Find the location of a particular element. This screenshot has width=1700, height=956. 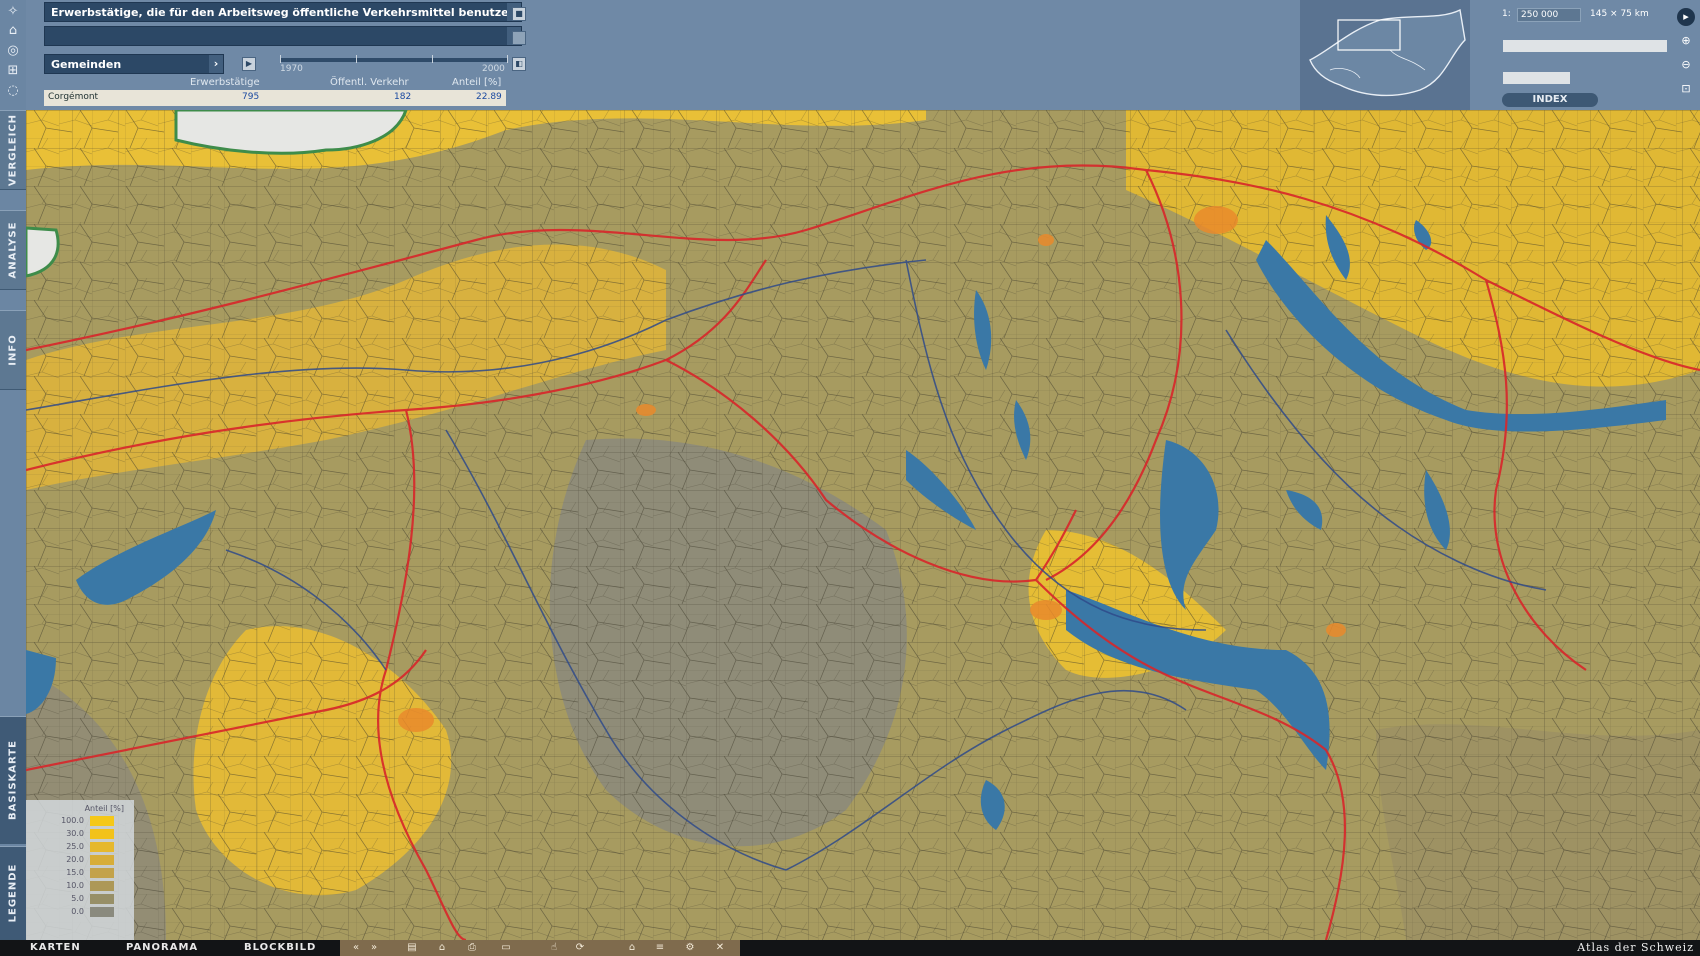

overview-map is located at coordinates (1385, 55).